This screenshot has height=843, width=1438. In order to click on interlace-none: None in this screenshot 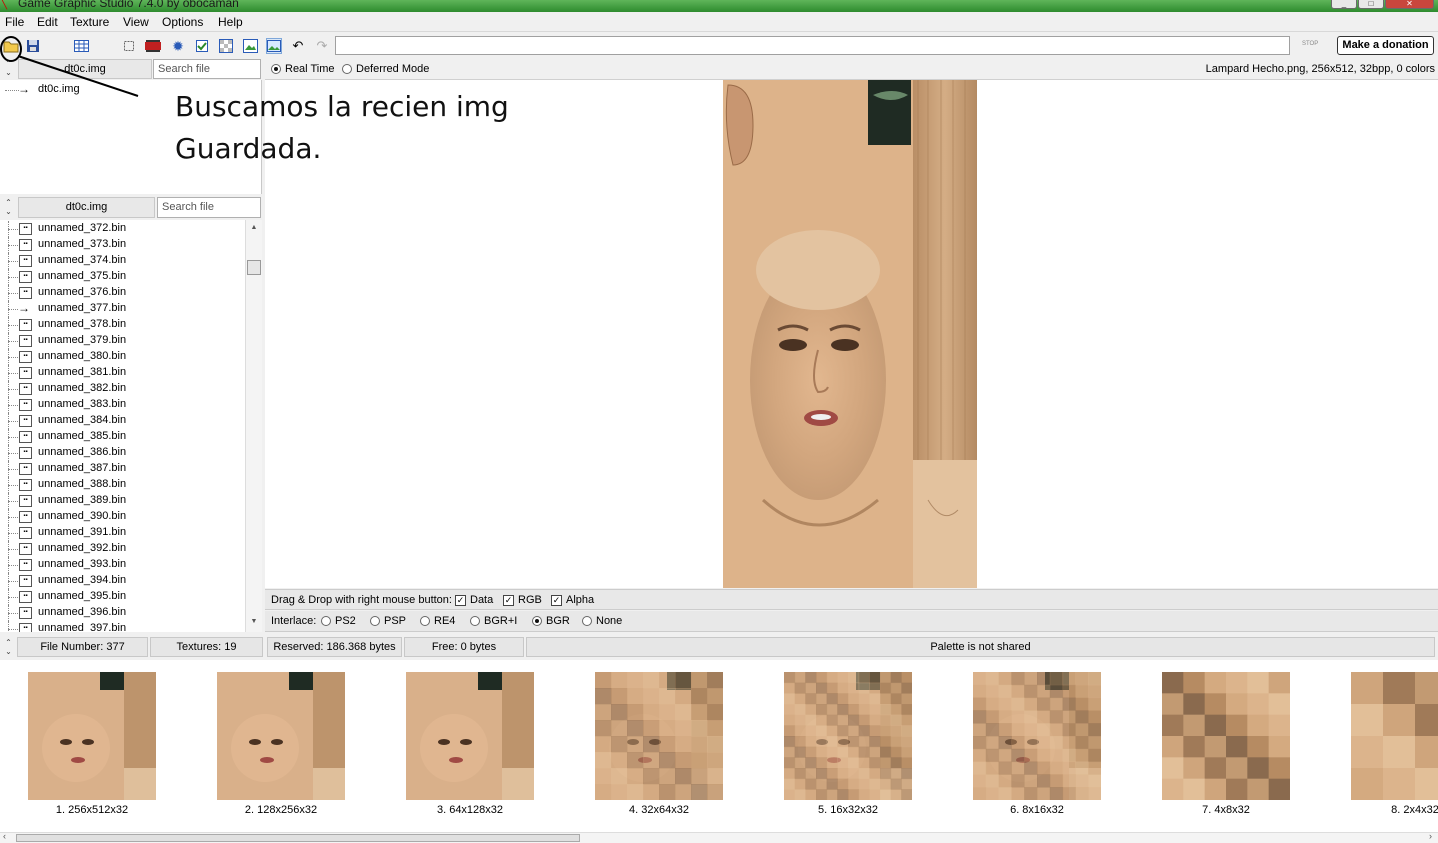, I will do `click(602, 621)`.